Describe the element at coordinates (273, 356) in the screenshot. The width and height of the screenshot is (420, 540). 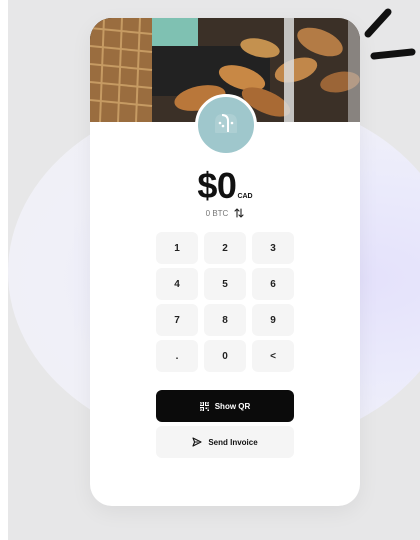
I see `key-backspace: <` at that location.